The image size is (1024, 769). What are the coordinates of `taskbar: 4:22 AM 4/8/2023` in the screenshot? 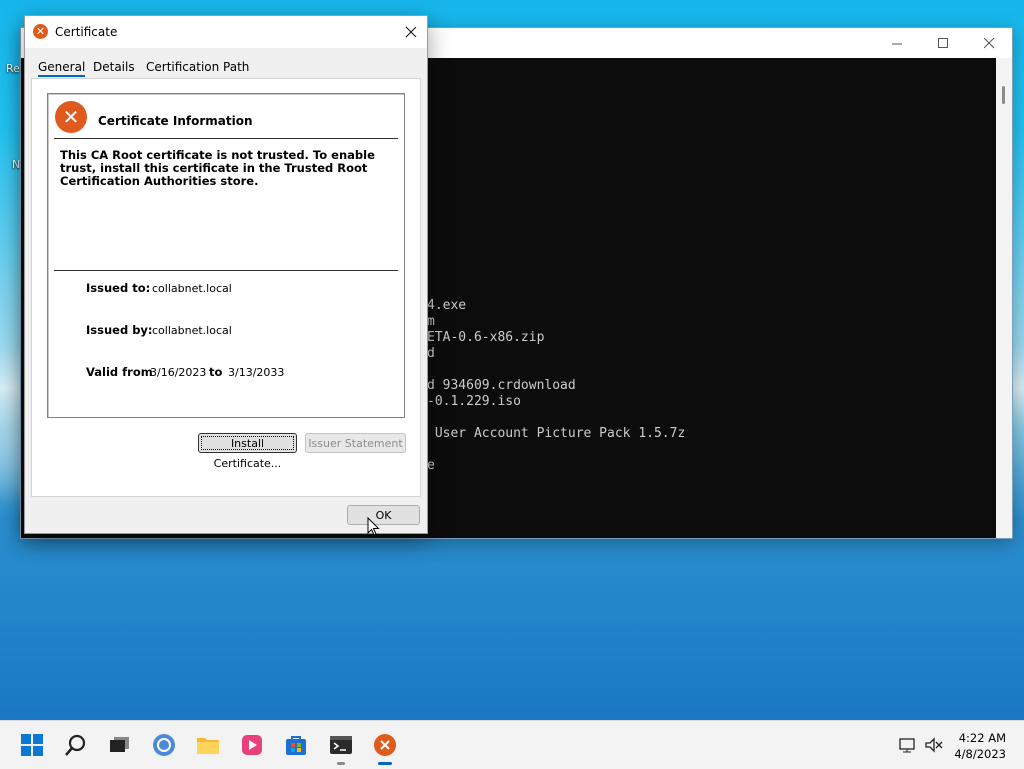 It's located at (512, 744).